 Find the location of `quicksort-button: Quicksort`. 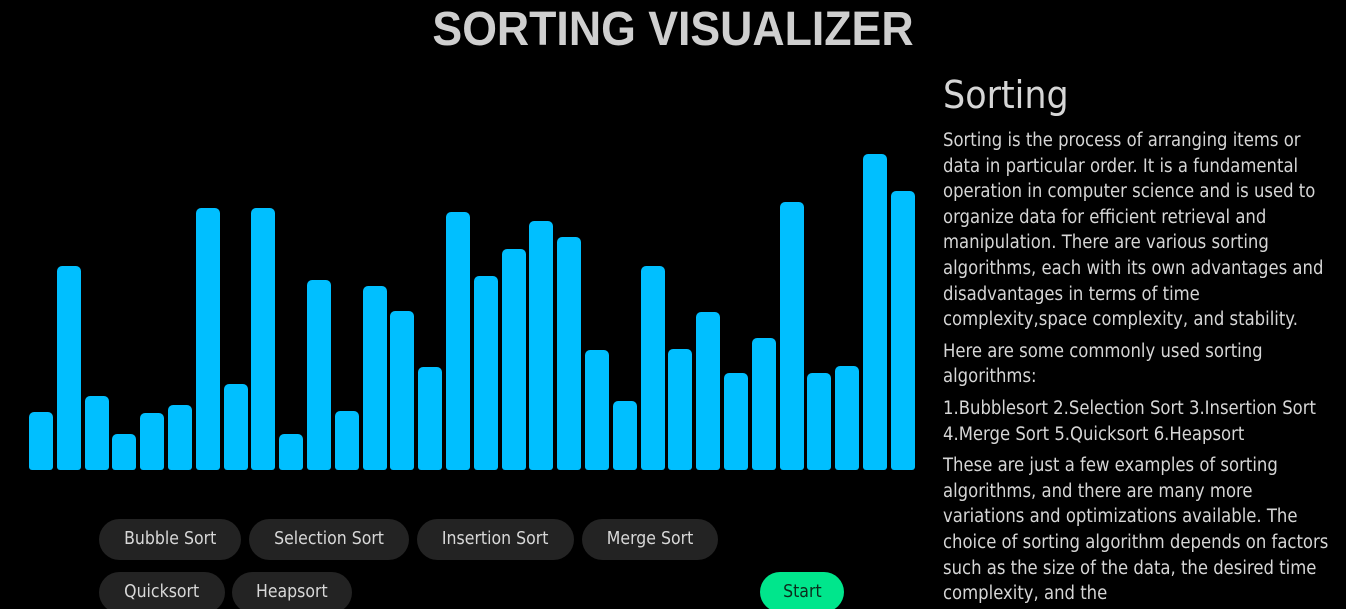

quicksort-button: Quicksort is located at coordinates (162, 590).